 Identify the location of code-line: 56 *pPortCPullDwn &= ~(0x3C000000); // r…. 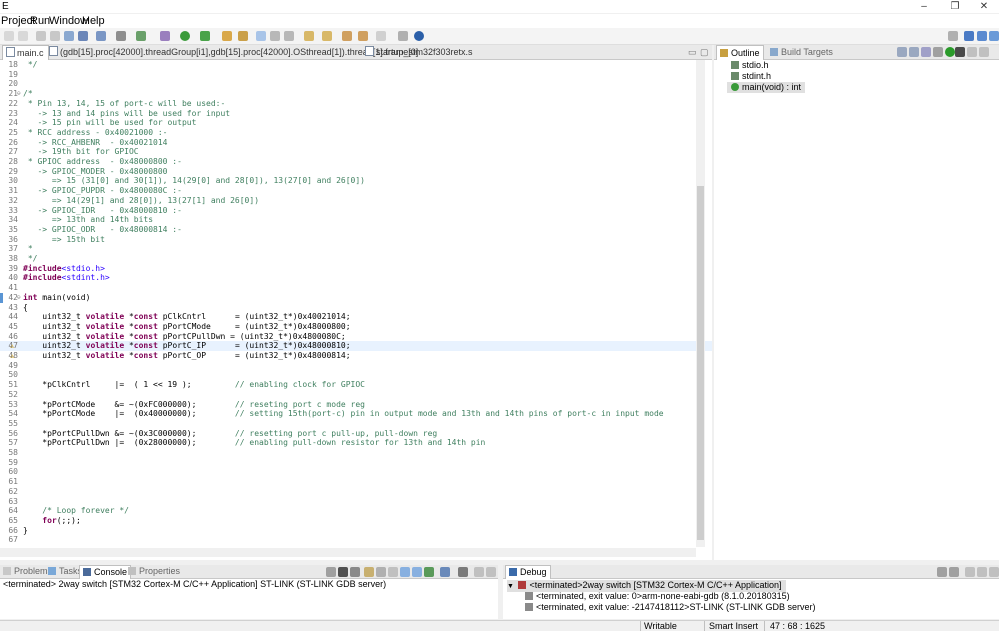
(356, 434).